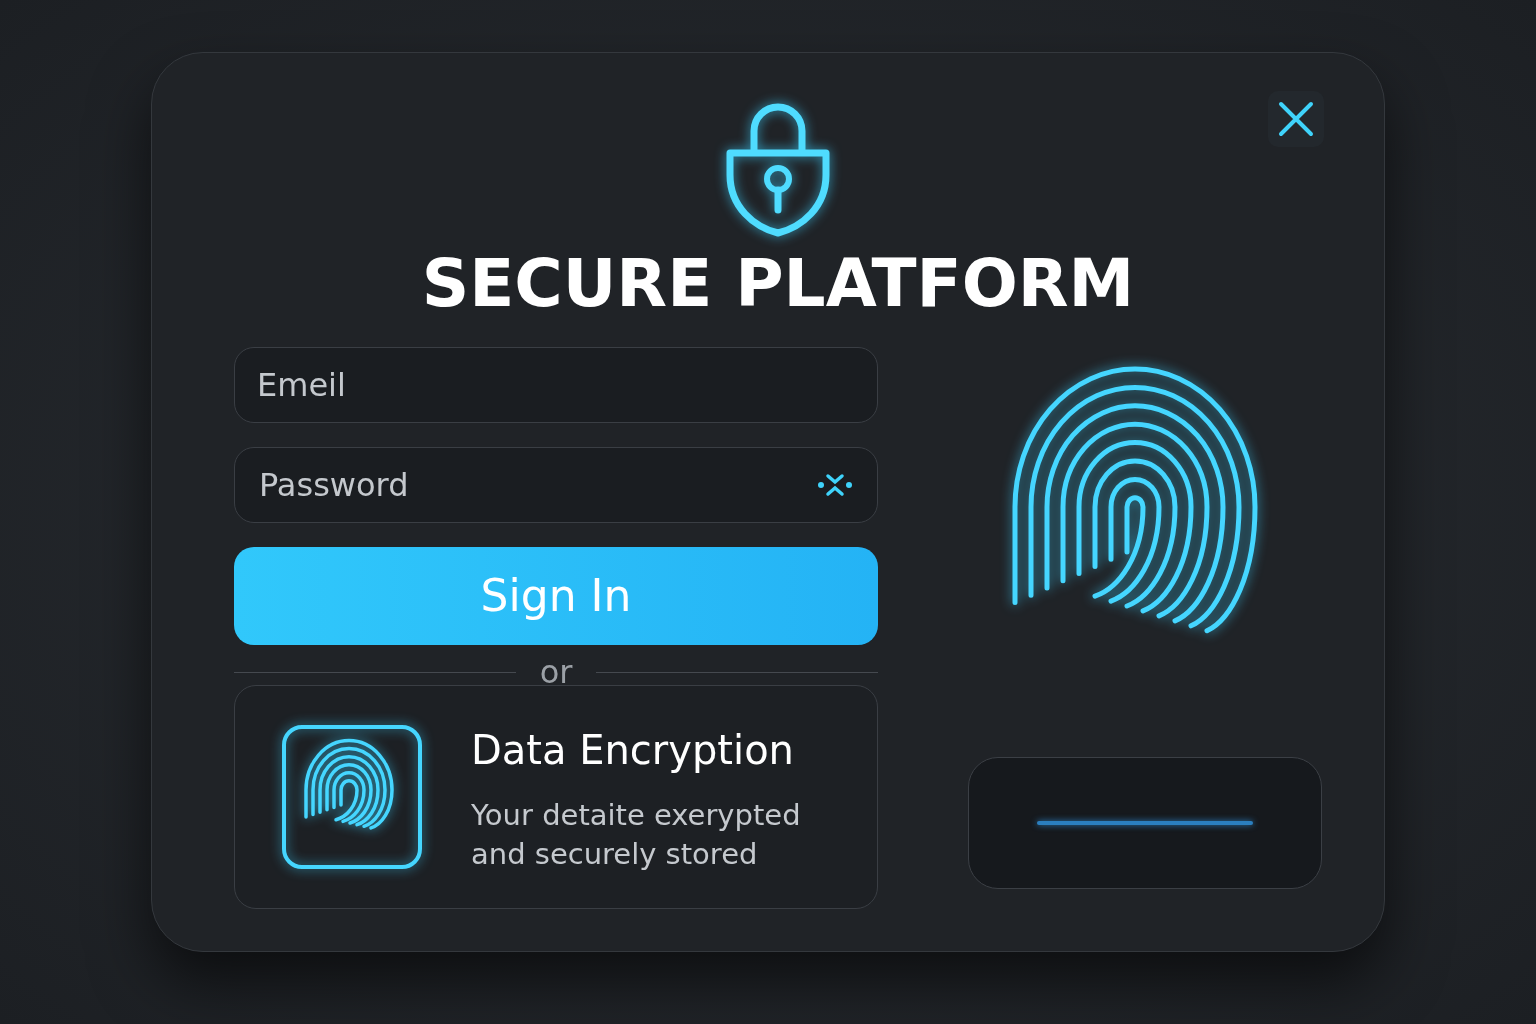  What do you see at coordinates (352, 797) in the screenshot?
I see `fingerprint-icon` at bounding box center [352, 797].